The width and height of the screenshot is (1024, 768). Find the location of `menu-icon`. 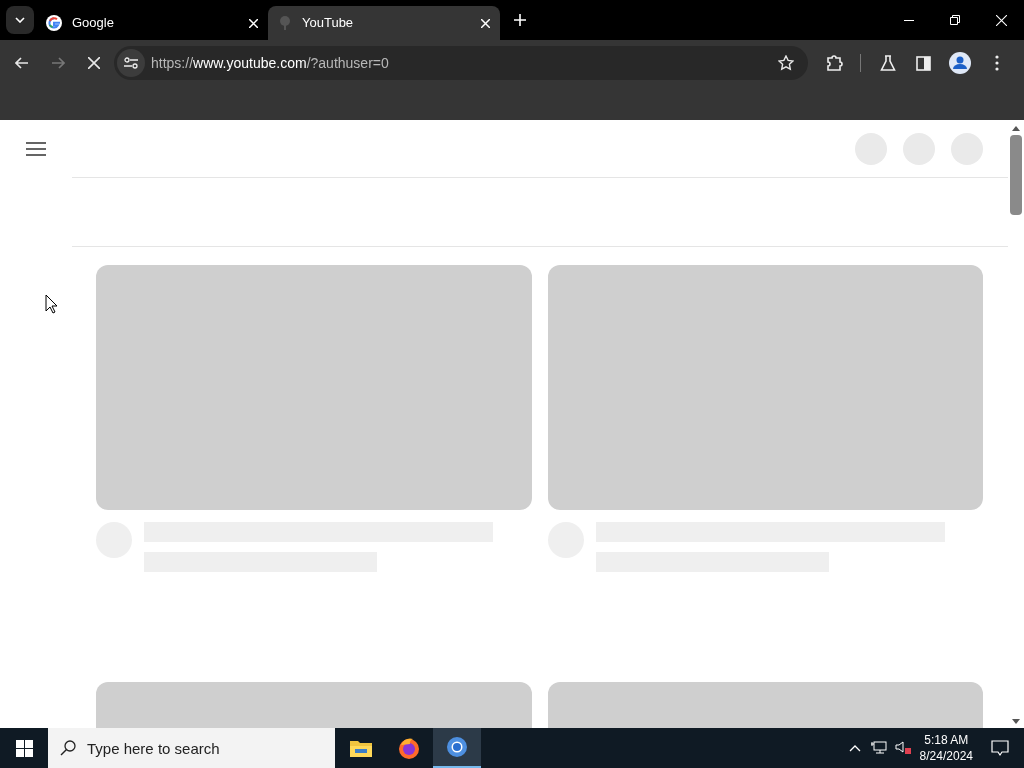

menu-icon is located at coordinates (36, 148).